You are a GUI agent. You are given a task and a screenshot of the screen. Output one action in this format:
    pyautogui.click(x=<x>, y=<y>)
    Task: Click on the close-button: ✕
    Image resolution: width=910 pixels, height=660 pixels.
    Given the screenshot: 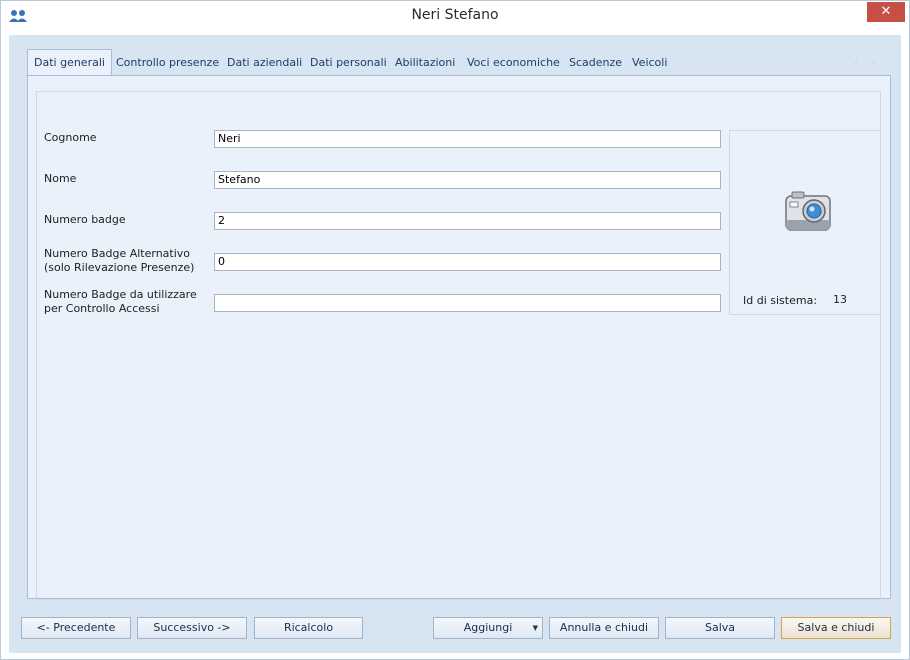 What is the action you would take?
    pyautogui.click(x=886, y=12)
    